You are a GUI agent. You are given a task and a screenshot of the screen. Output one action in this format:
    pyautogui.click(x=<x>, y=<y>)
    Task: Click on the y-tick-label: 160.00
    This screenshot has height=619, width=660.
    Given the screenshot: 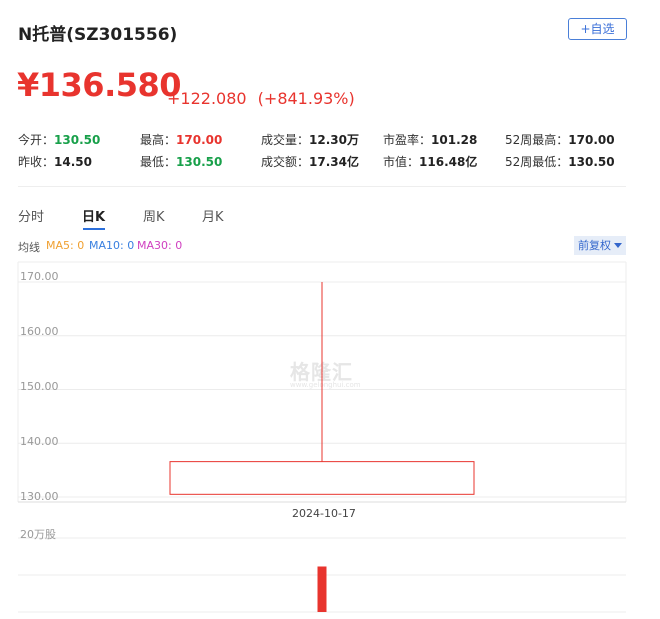 What is the action you would take?
    pyautogui.click(x=39, y=331)
    